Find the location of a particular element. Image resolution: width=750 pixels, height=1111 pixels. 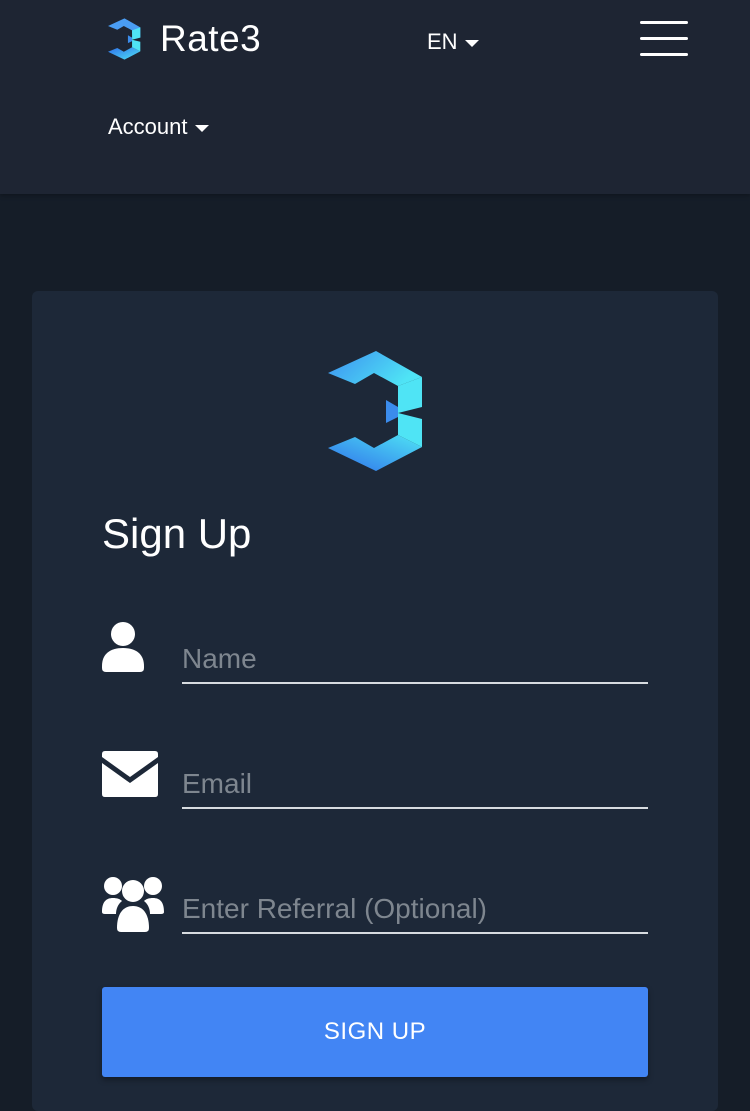

email-field-row is located at coordinates (375, 781).